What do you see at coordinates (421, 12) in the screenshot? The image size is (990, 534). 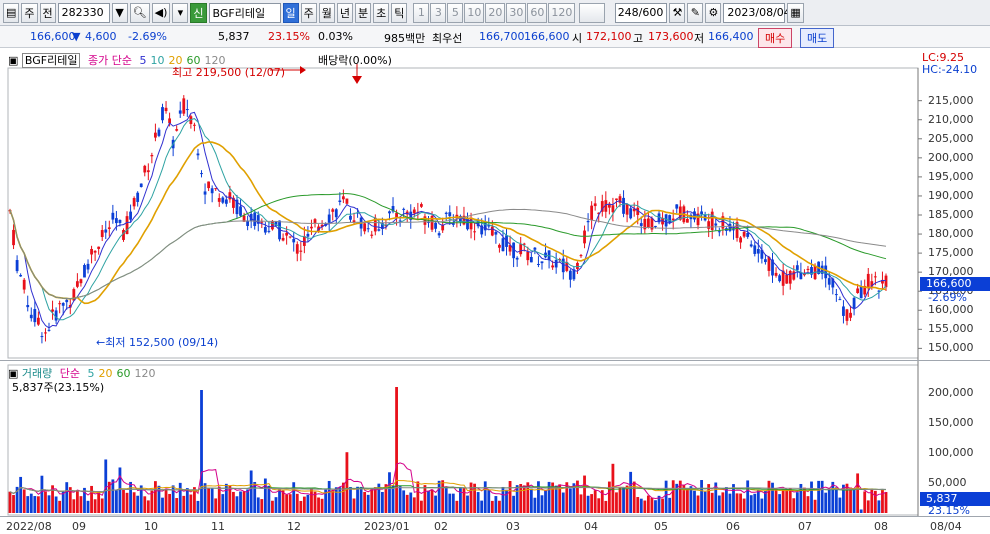 I see `minute-tab-1: 1` at bounding box center [421, 12].